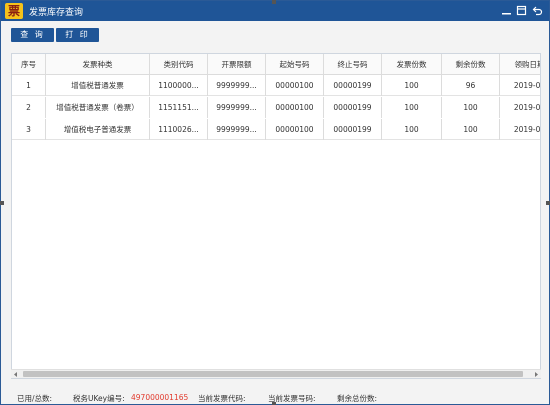 The image size is (550, 405). What do you see at coordinates (537, 10) in the screenshot?
I see `back-icon` at bounding box center [537, 10].